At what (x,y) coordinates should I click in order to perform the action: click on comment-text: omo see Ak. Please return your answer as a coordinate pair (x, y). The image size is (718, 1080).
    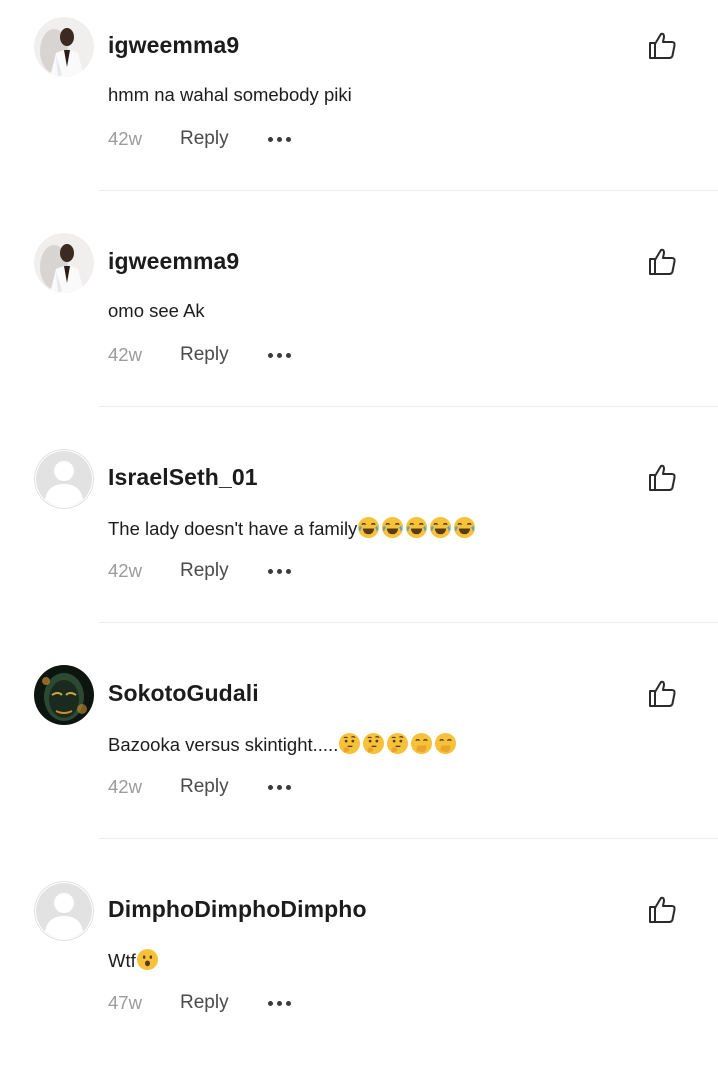
    Looking at the image, I should click on (156, 311).